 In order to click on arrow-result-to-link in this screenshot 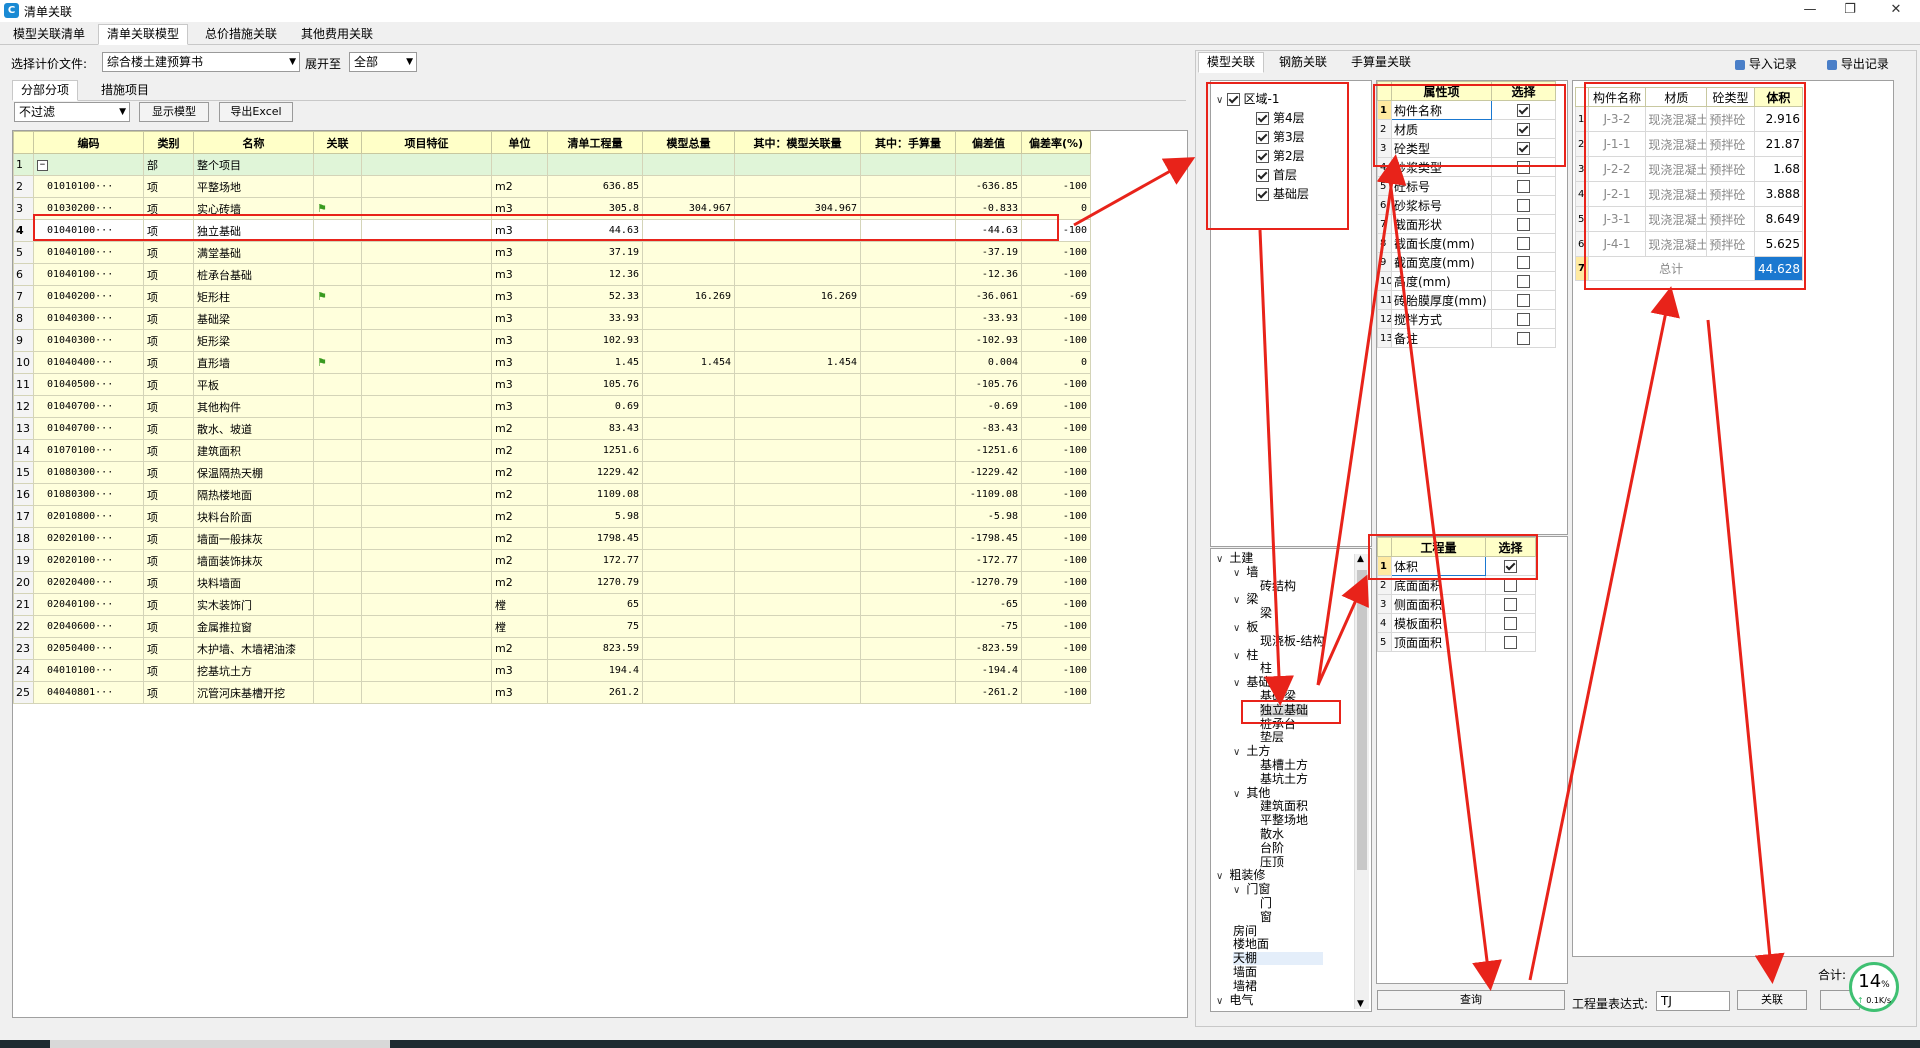, I will do `click(1745, 651)`.